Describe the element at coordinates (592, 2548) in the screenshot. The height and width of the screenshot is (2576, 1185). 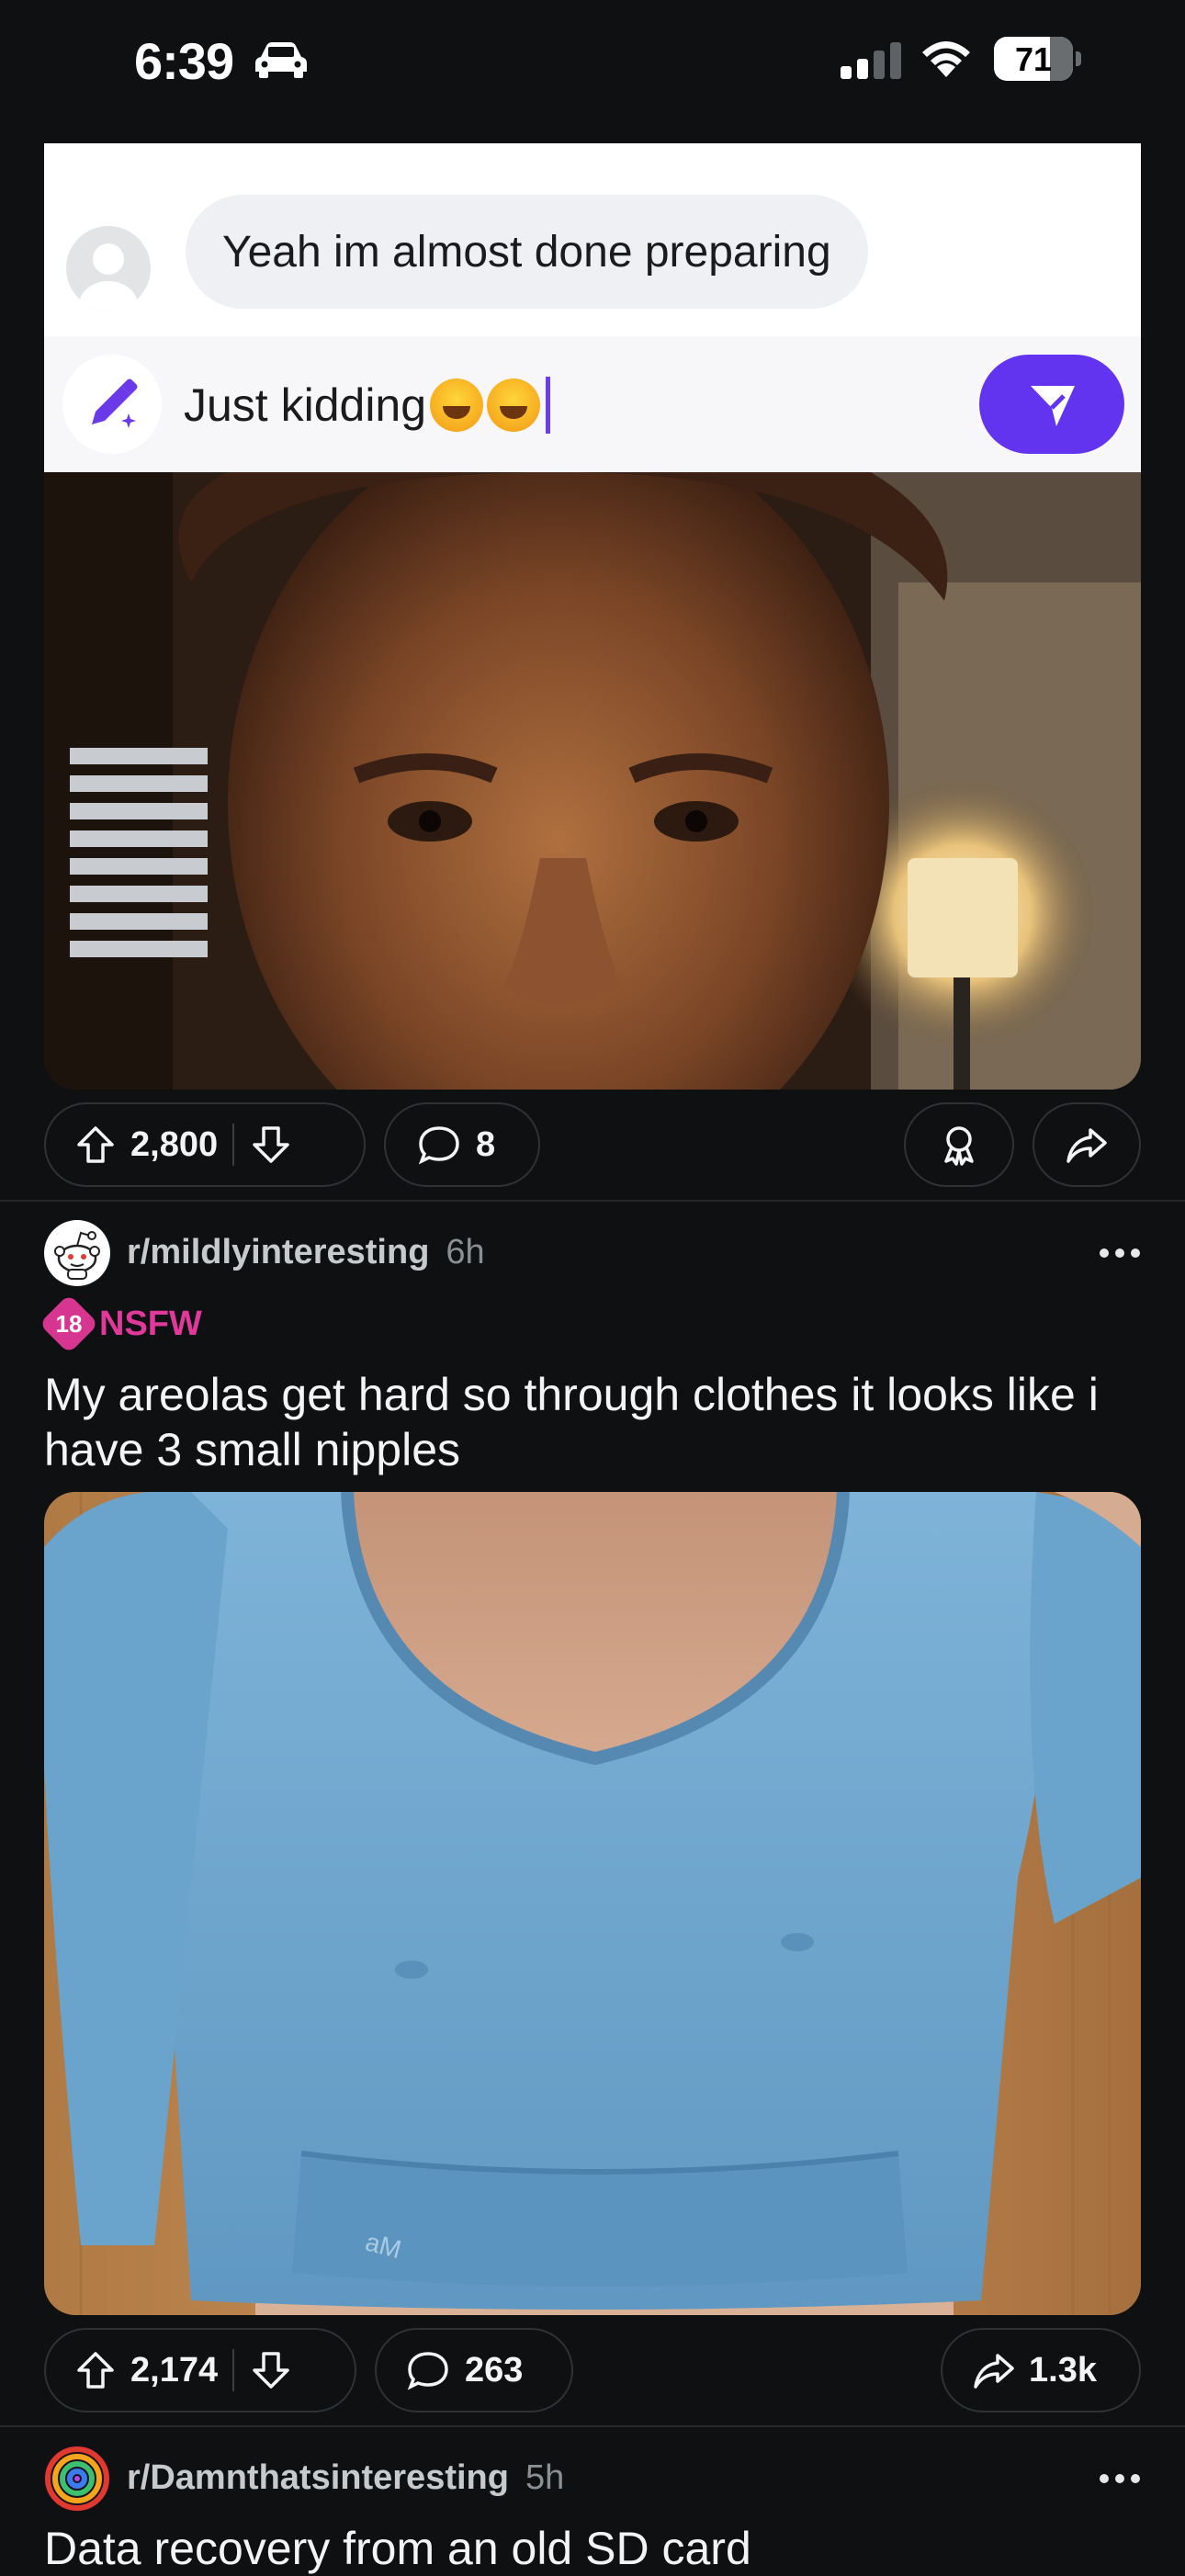
I see `post3-title: Data recovery from an old SD card` at that location.